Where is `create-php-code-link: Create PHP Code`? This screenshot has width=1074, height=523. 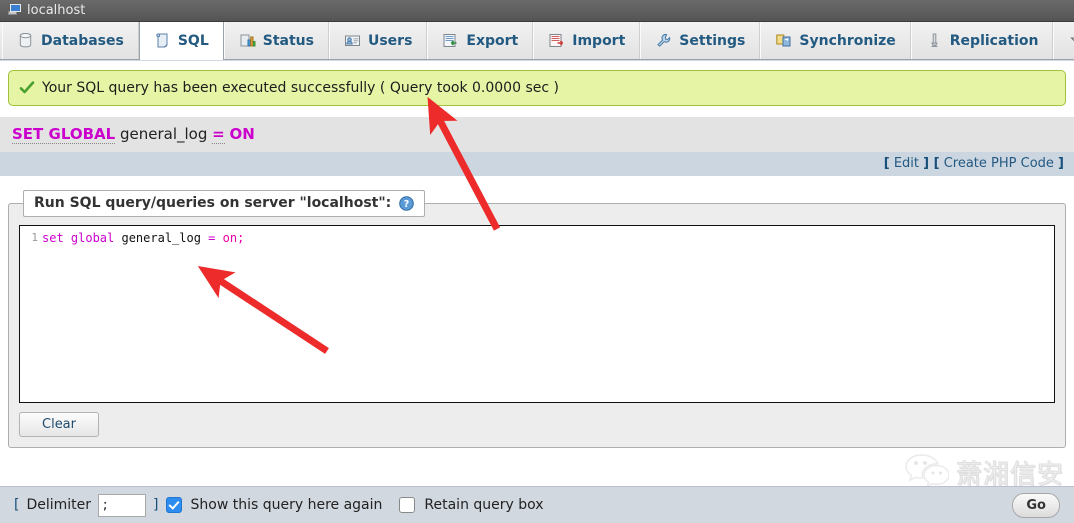
create-php-code-link: Create PHP Code is located at coordinates (999, 163).